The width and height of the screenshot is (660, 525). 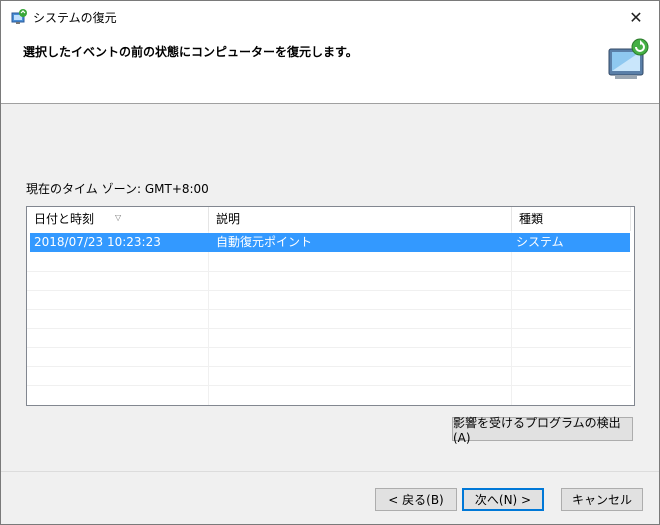 What do you see at coordinates (531, 219) in the screenshot?
I see `column-header-label: 種類` at bounding box center [531, 219].